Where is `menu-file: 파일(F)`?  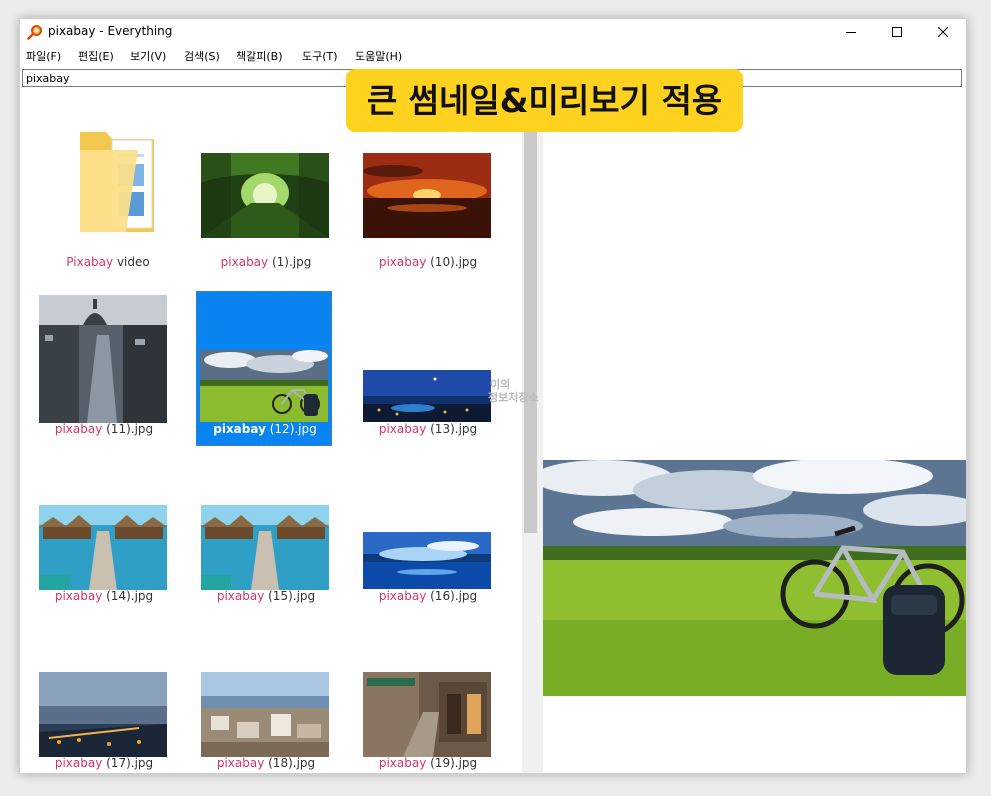
menu-file: 파일(F) is located at coordinates (43, 56).